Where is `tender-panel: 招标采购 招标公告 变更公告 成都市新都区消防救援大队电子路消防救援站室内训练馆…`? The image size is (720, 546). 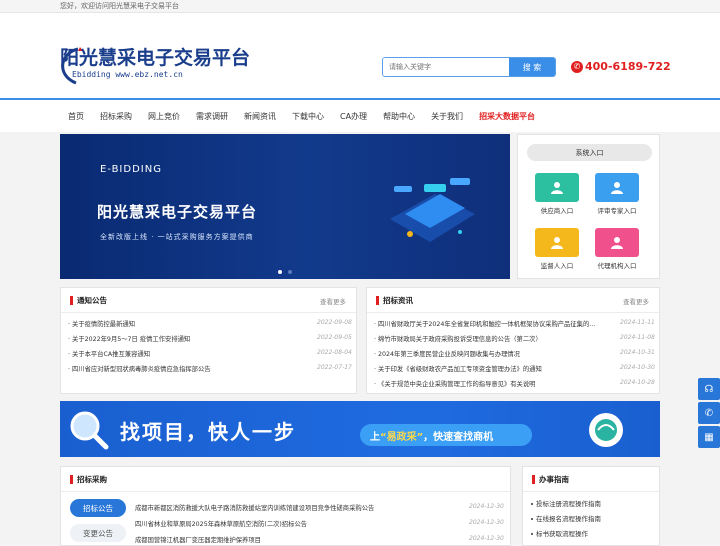
tender-panel: 招标采购 招标公告 变更公告 成都市新都区消防救援大队电子路消防救援站室内训练馆… is located at coordinates (285, 506).